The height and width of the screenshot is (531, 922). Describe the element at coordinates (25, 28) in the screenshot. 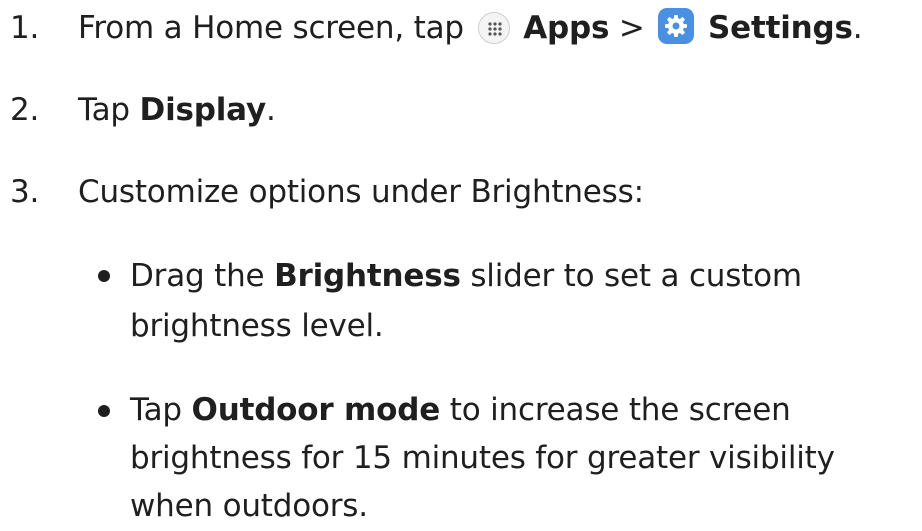

I see `step-number: 1.` at that location.